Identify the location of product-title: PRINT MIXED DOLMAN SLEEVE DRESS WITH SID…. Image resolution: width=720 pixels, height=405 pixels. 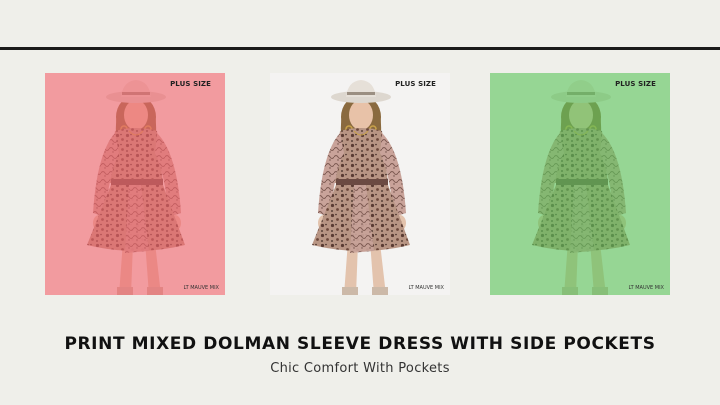
(360, 344).